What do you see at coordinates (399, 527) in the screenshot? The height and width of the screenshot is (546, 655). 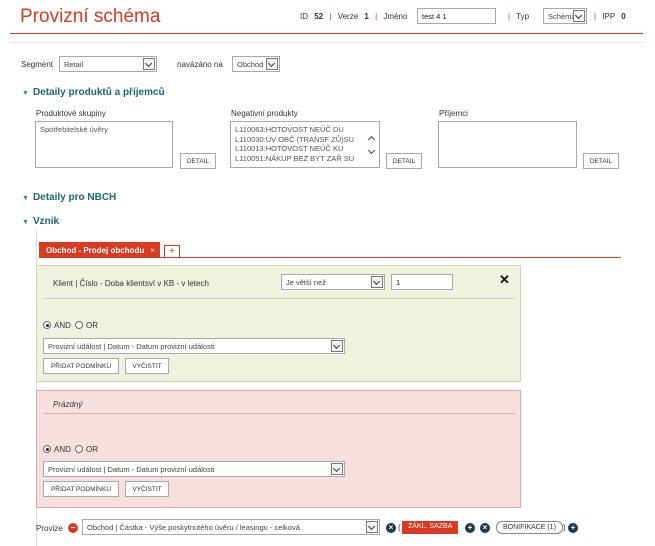 I see `open-paren: (` at bounding box center [399, 527].